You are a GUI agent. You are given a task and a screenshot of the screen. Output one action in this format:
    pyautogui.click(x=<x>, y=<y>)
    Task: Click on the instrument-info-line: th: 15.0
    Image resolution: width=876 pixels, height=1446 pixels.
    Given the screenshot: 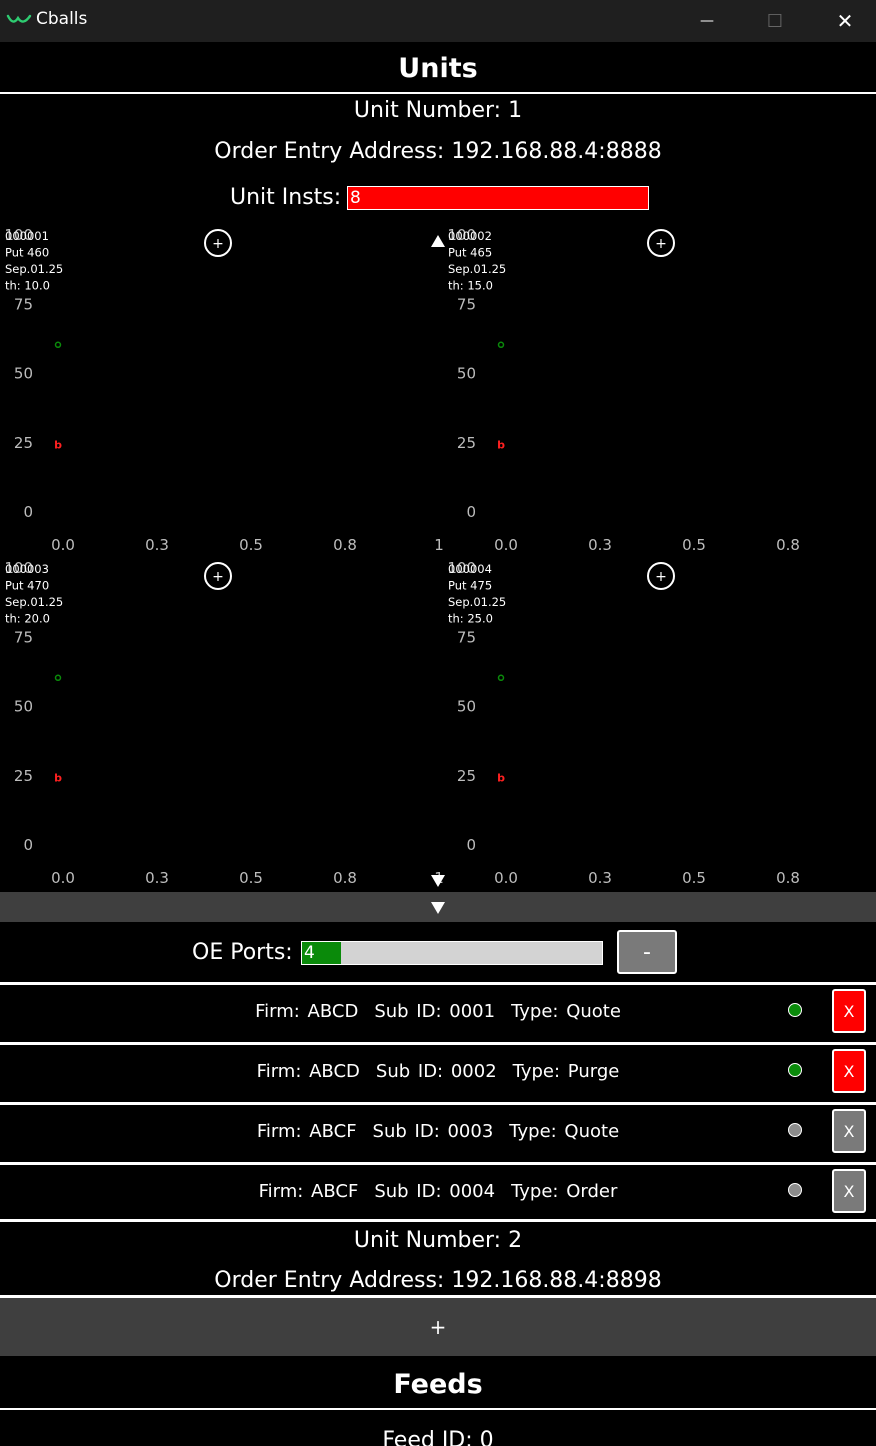 What is the action you would take?
    pyautogui.click(x=470, y=286)
    